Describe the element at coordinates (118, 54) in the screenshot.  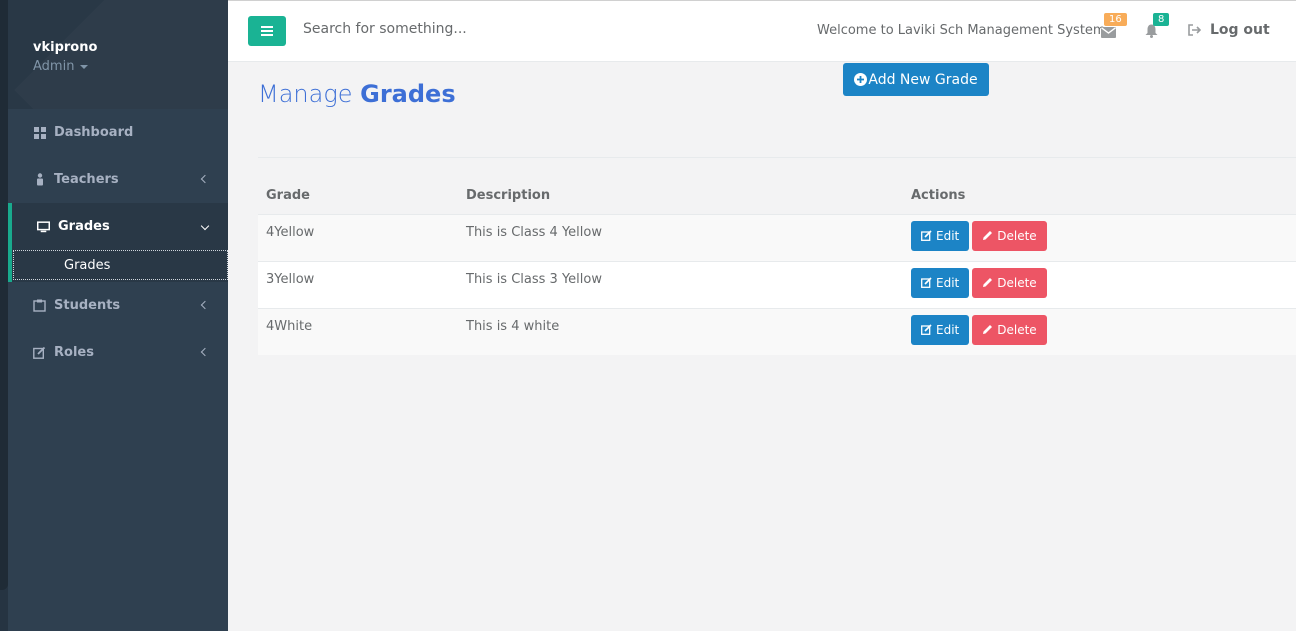
I see `profile-header: vkiprono Admin` at that location.